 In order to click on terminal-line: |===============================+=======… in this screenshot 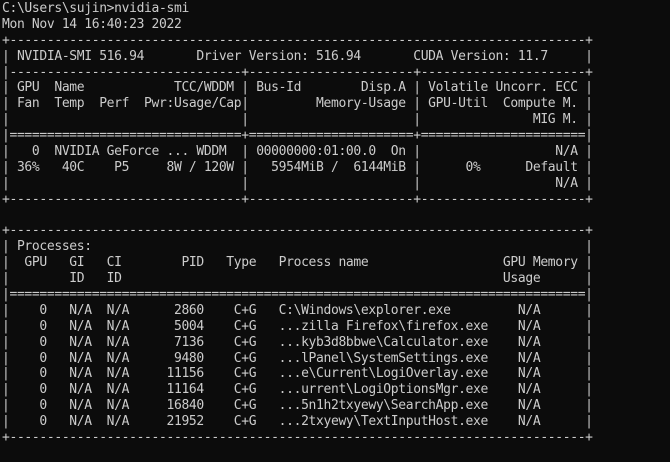, I will do `click(297, 136)`.